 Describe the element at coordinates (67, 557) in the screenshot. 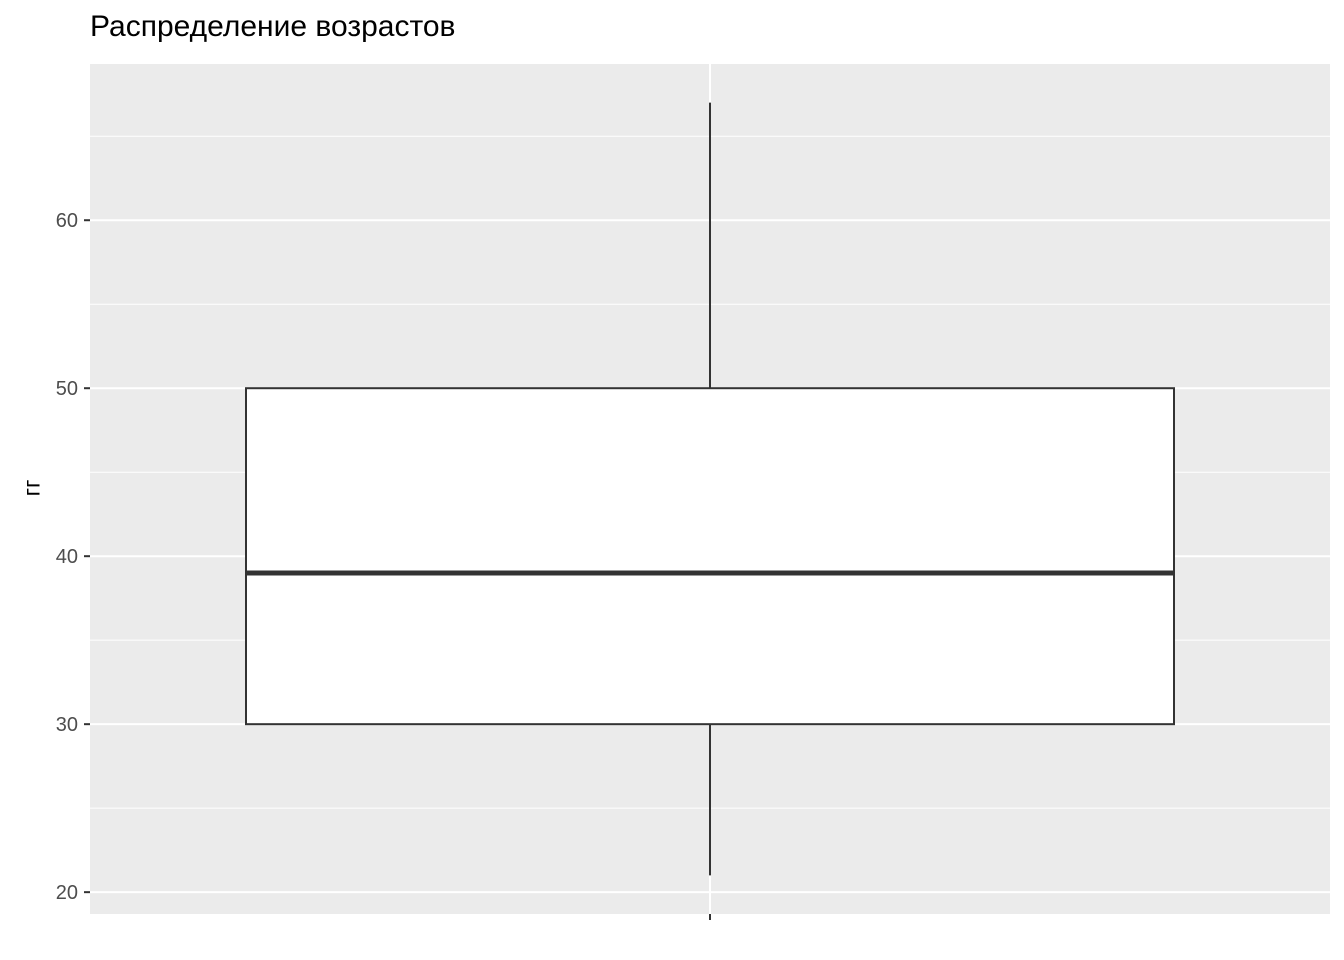

I see `y-tick-label: 40` at that location.